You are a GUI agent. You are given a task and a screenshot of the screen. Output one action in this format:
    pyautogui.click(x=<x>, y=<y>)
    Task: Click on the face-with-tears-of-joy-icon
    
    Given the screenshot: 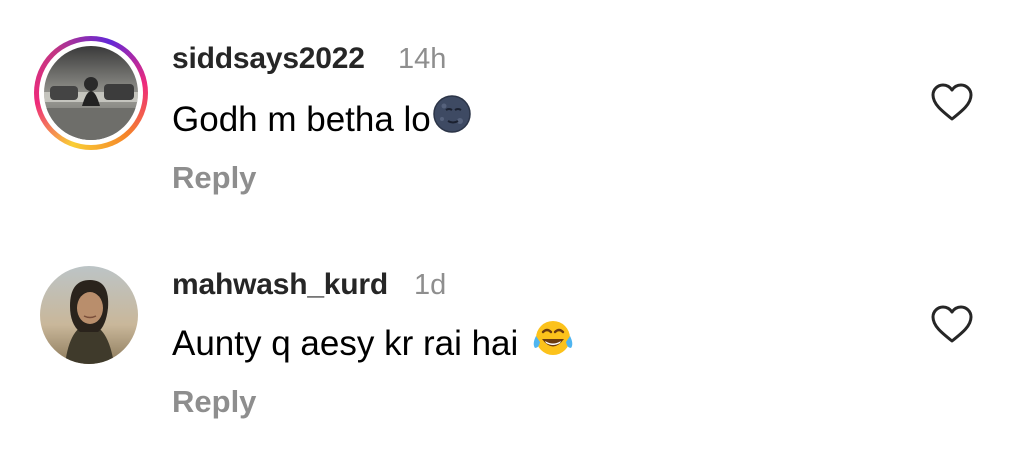 What is the action you would take?
    pyautogui.click(x=553, y=342)
    